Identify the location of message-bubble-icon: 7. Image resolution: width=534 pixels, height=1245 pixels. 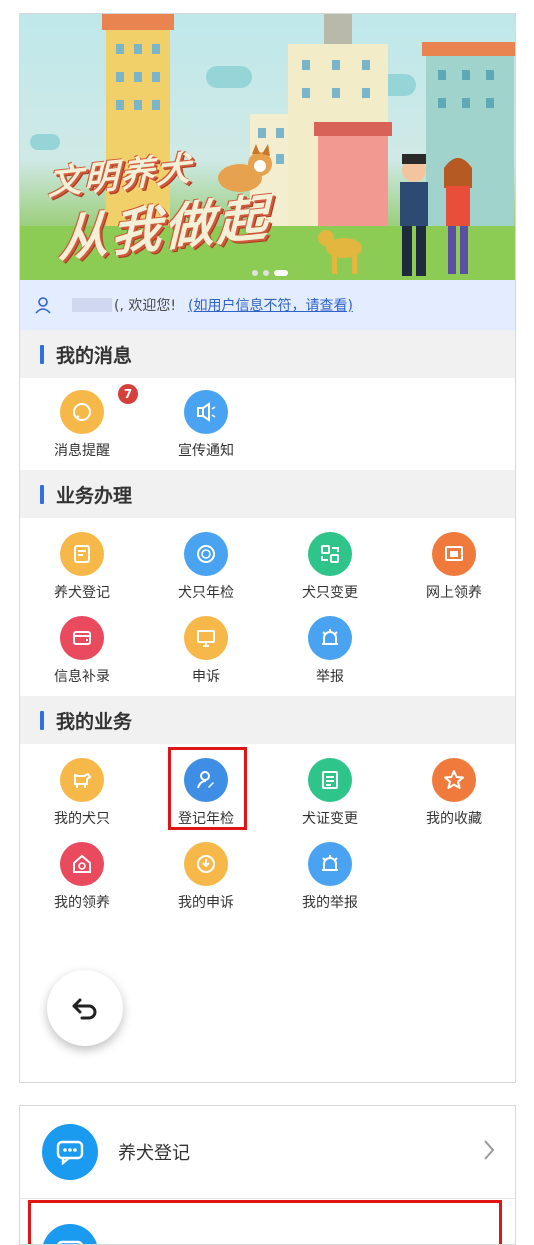
(99, 409).